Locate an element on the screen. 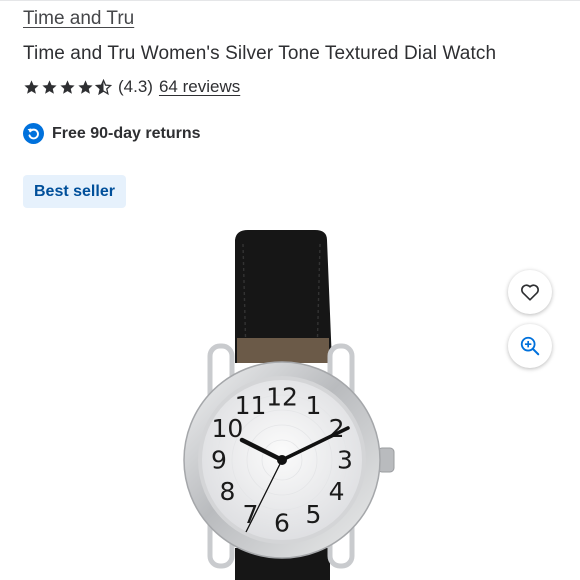  dial-numeral: 8 is located at coordinates (227, 491).